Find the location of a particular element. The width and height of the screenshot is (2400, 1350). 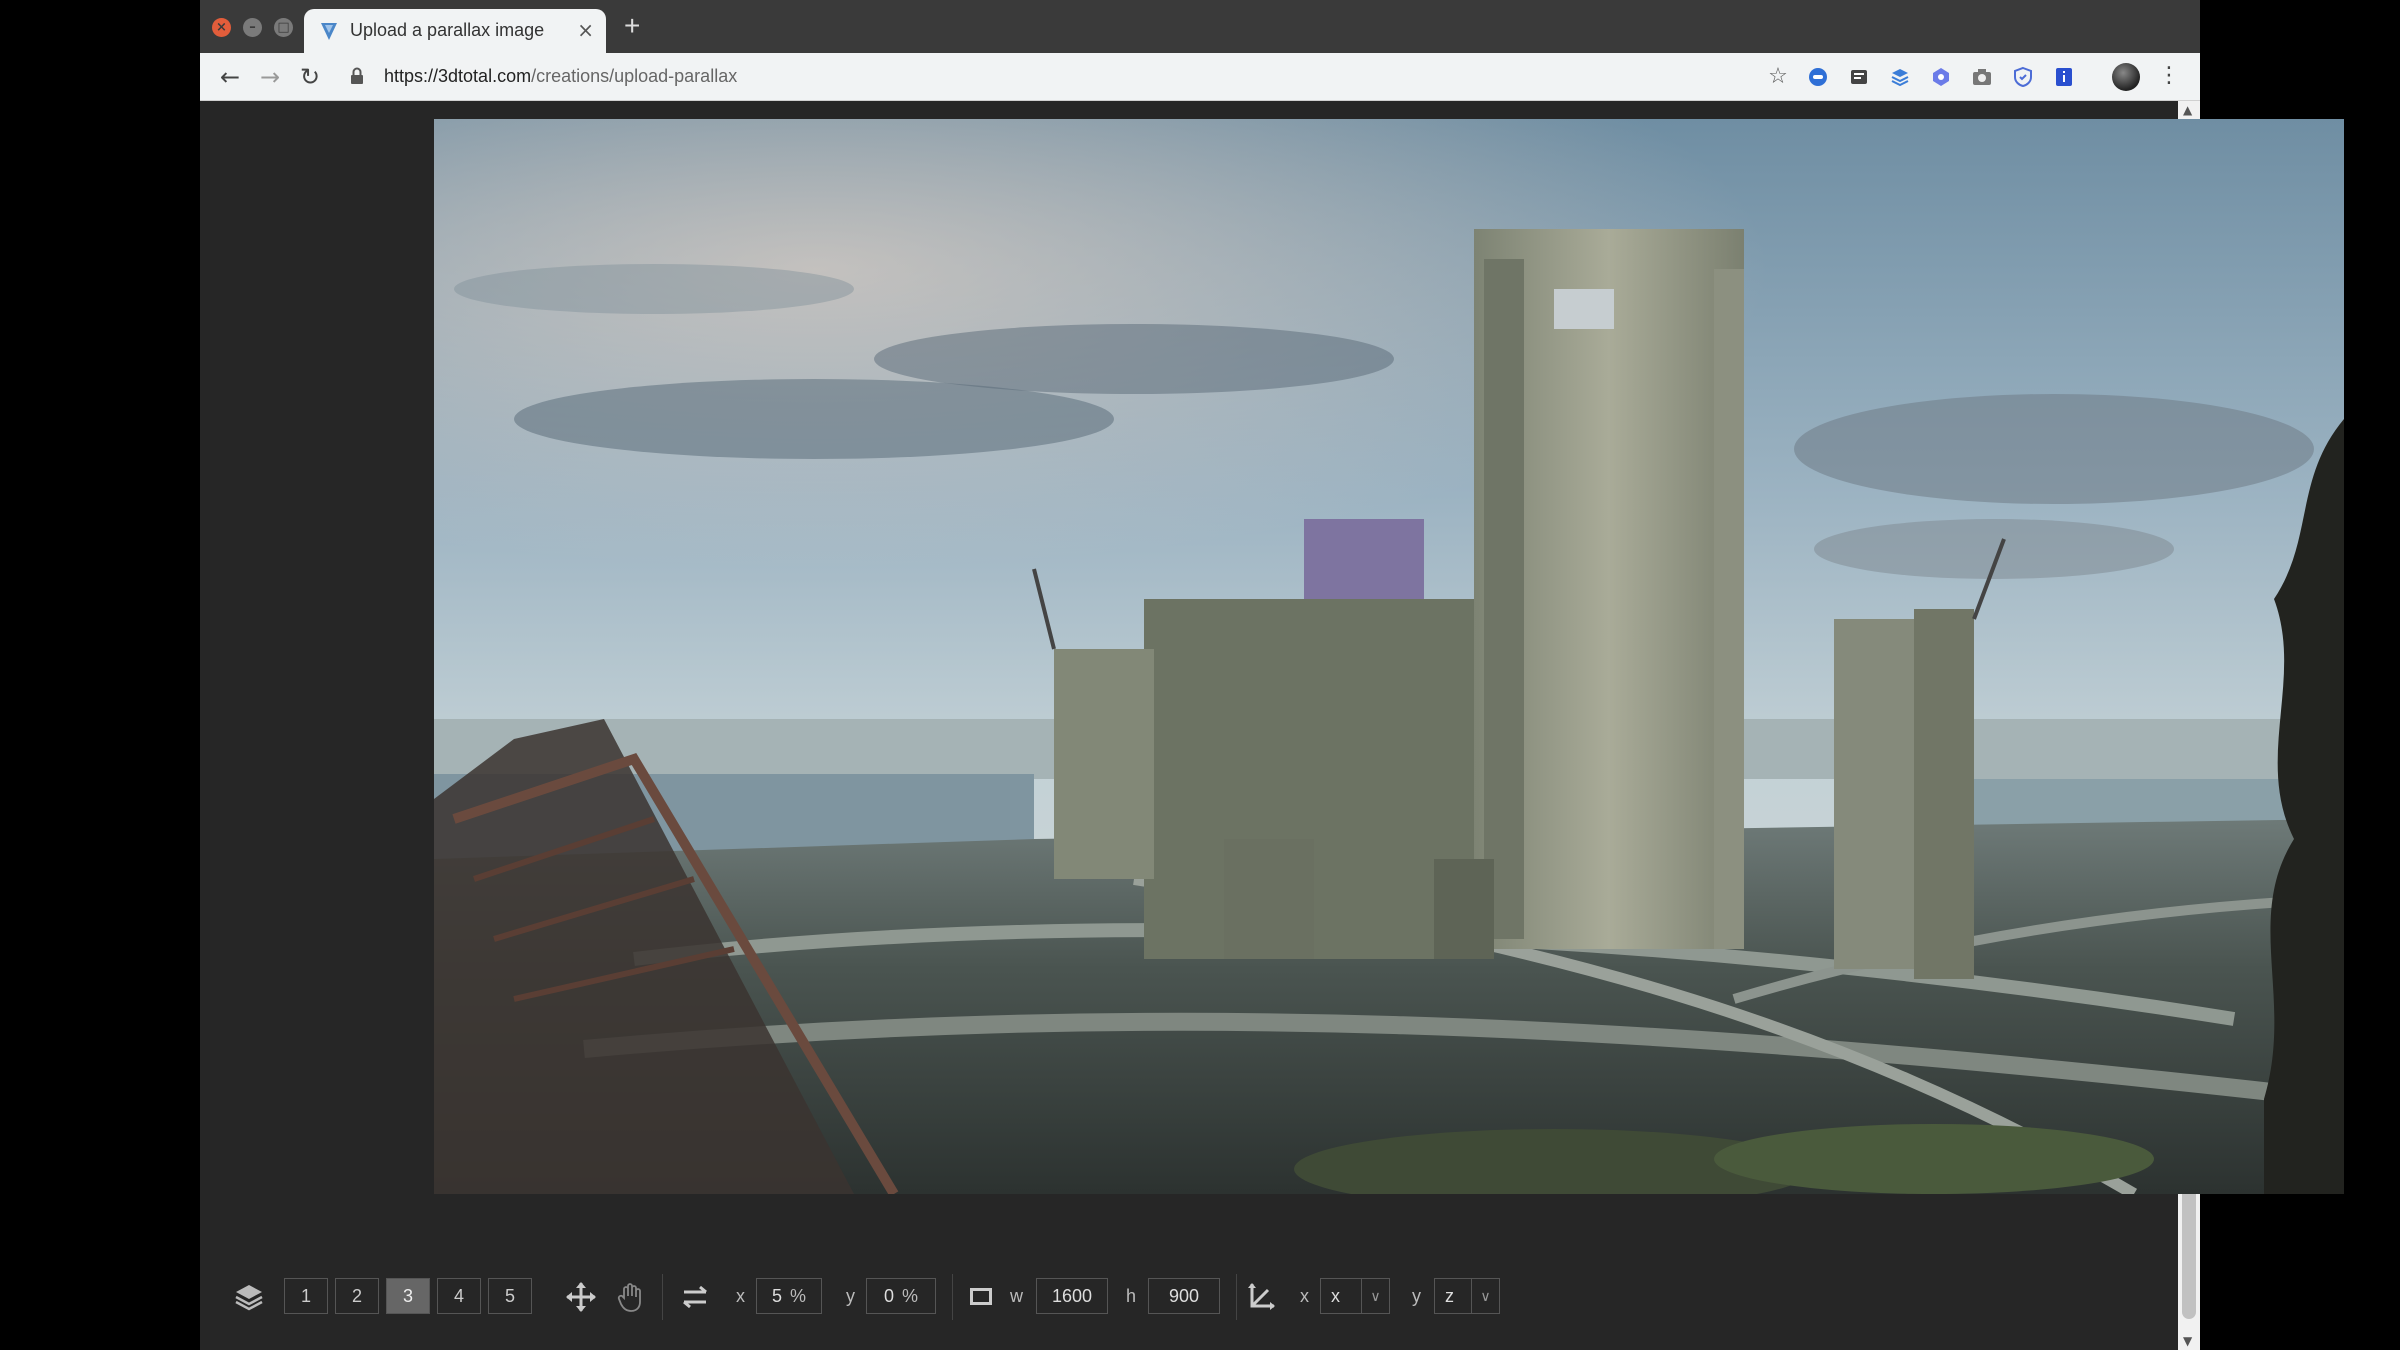

tab-title: Upload a parallax image is located at coordinates (447, 30).